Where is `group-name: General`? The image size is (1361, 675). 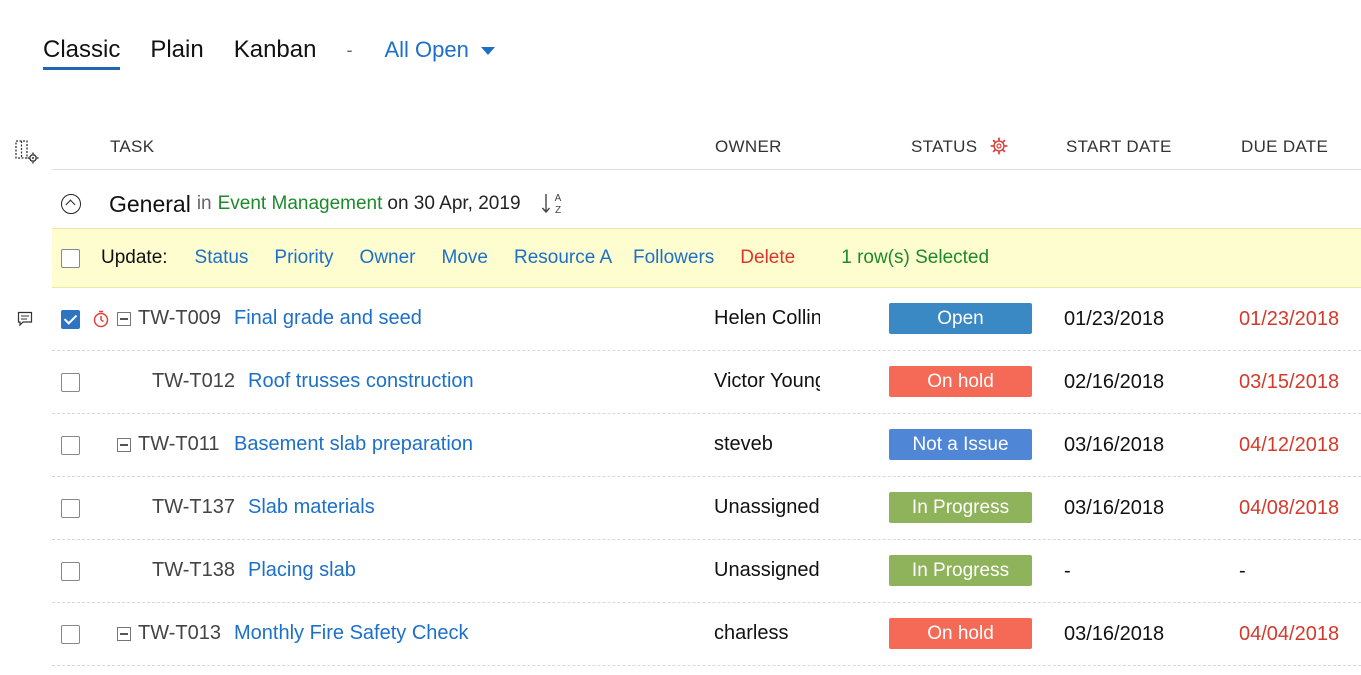 group-name: General is located at coordinates (150, 203).